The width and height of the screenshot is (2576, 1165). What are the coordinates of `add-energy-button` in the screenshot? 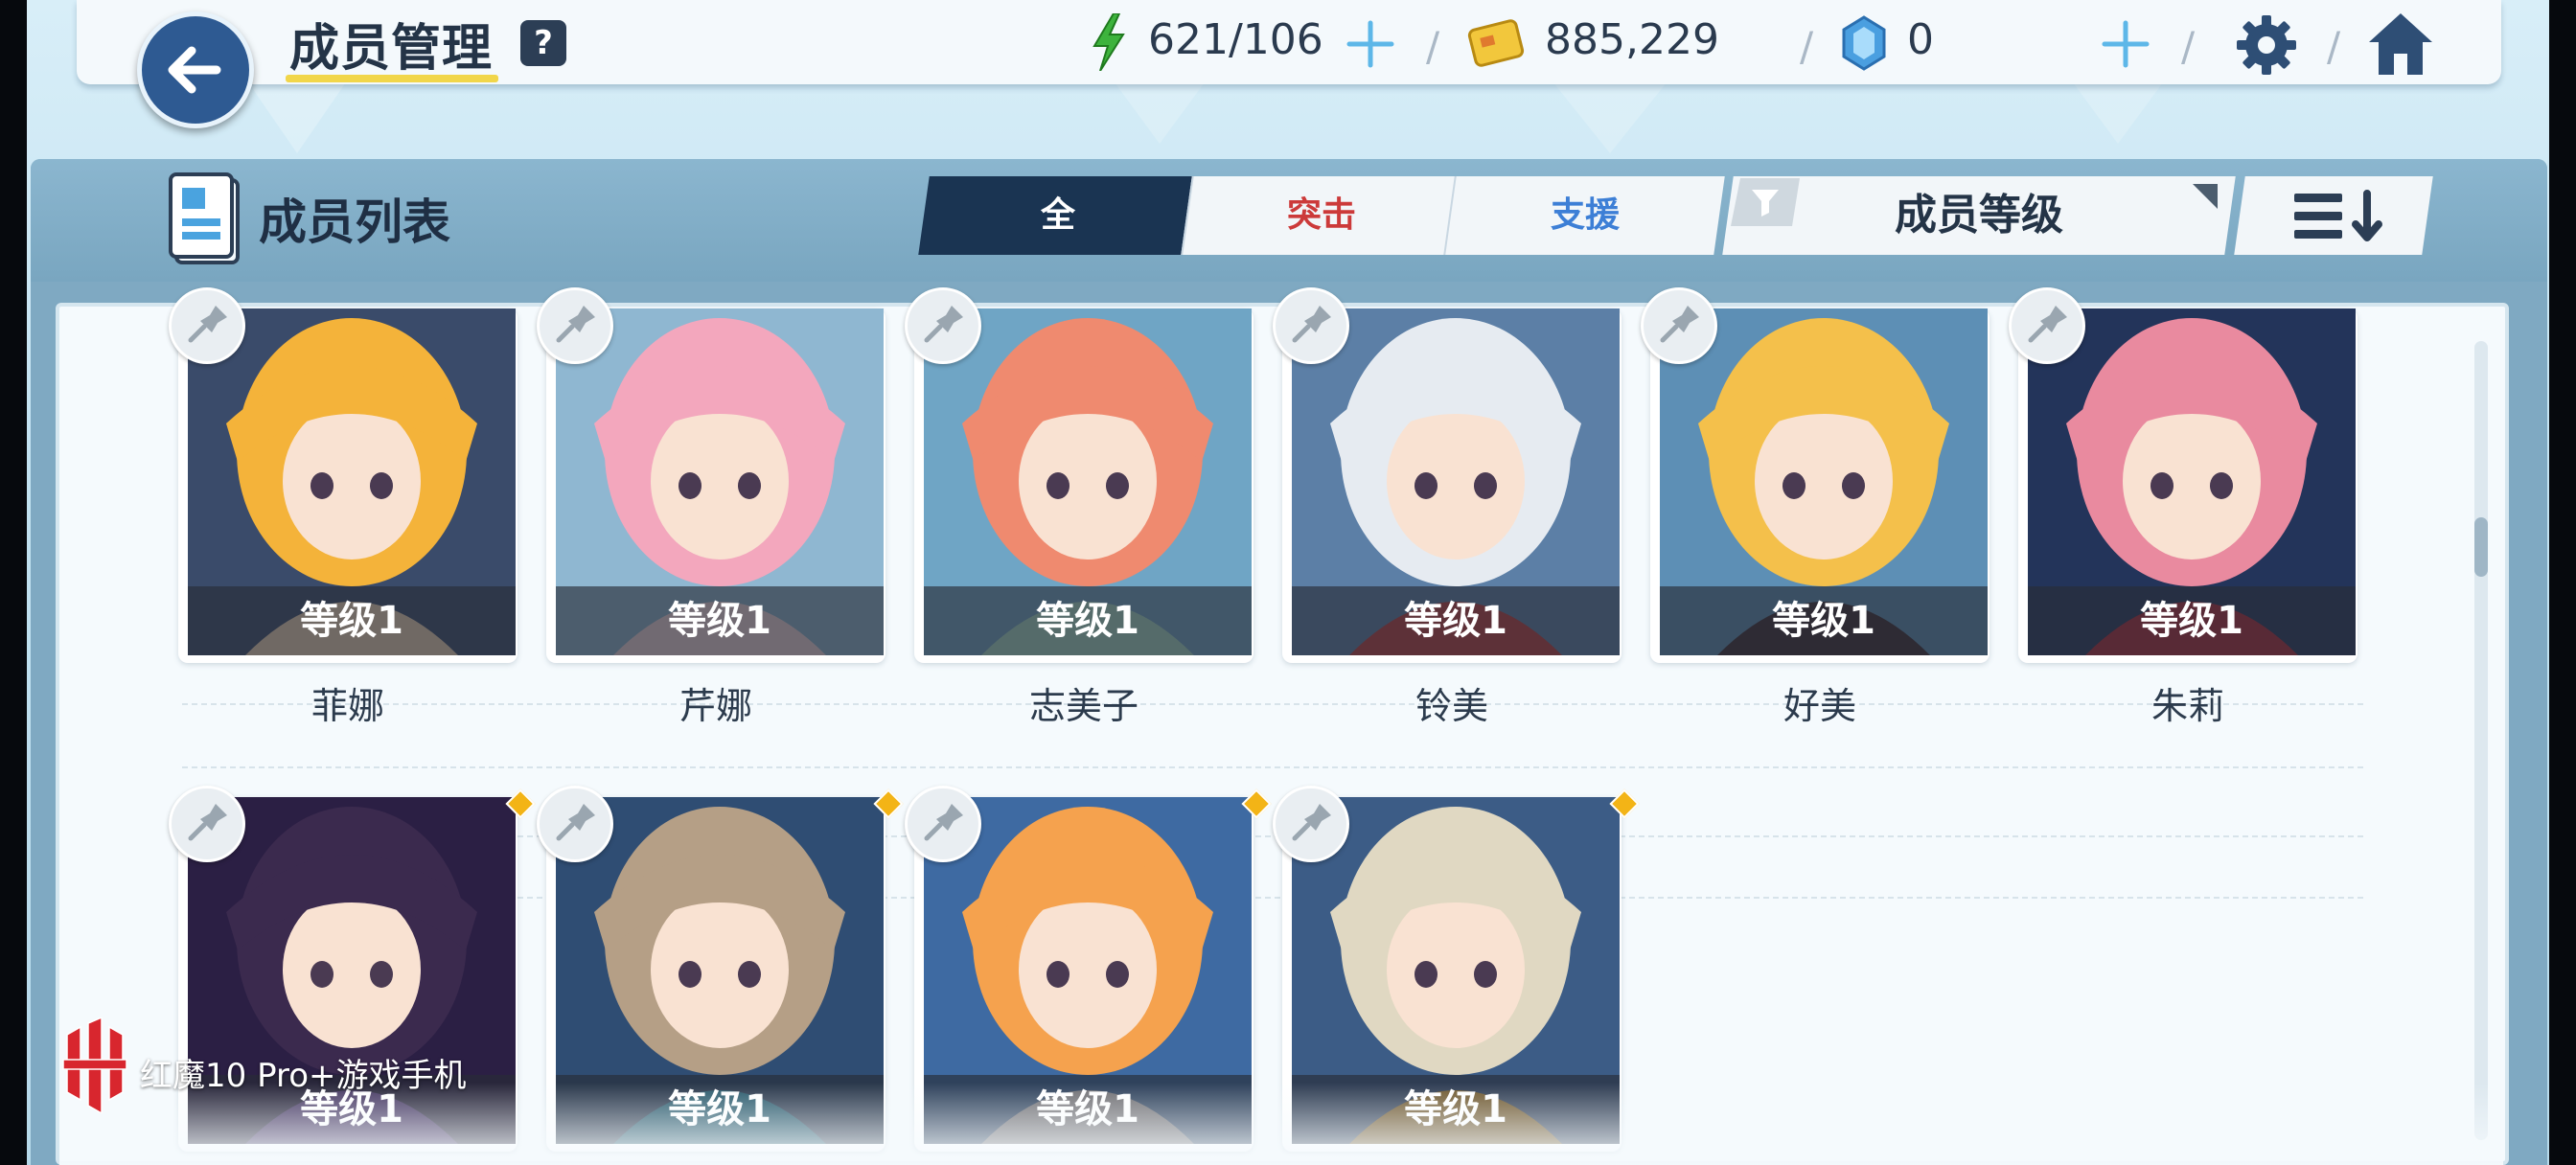 It's located at (1370, 44).